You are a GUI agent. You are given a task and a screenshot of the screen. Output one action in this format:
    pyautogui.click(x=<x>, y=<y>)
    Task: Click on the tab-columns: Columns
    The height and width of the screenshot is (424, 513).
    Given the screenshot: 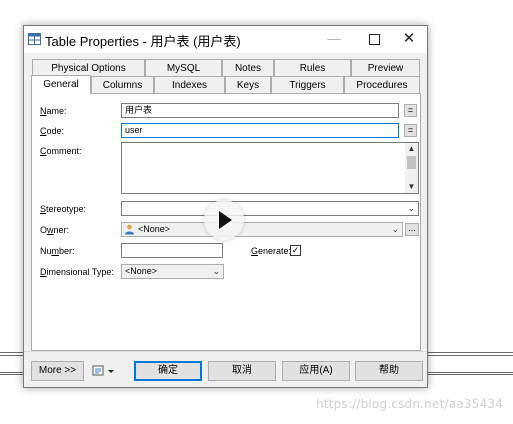 What is the action you would take?
    pyautogui.click(x=122, y=84)
    